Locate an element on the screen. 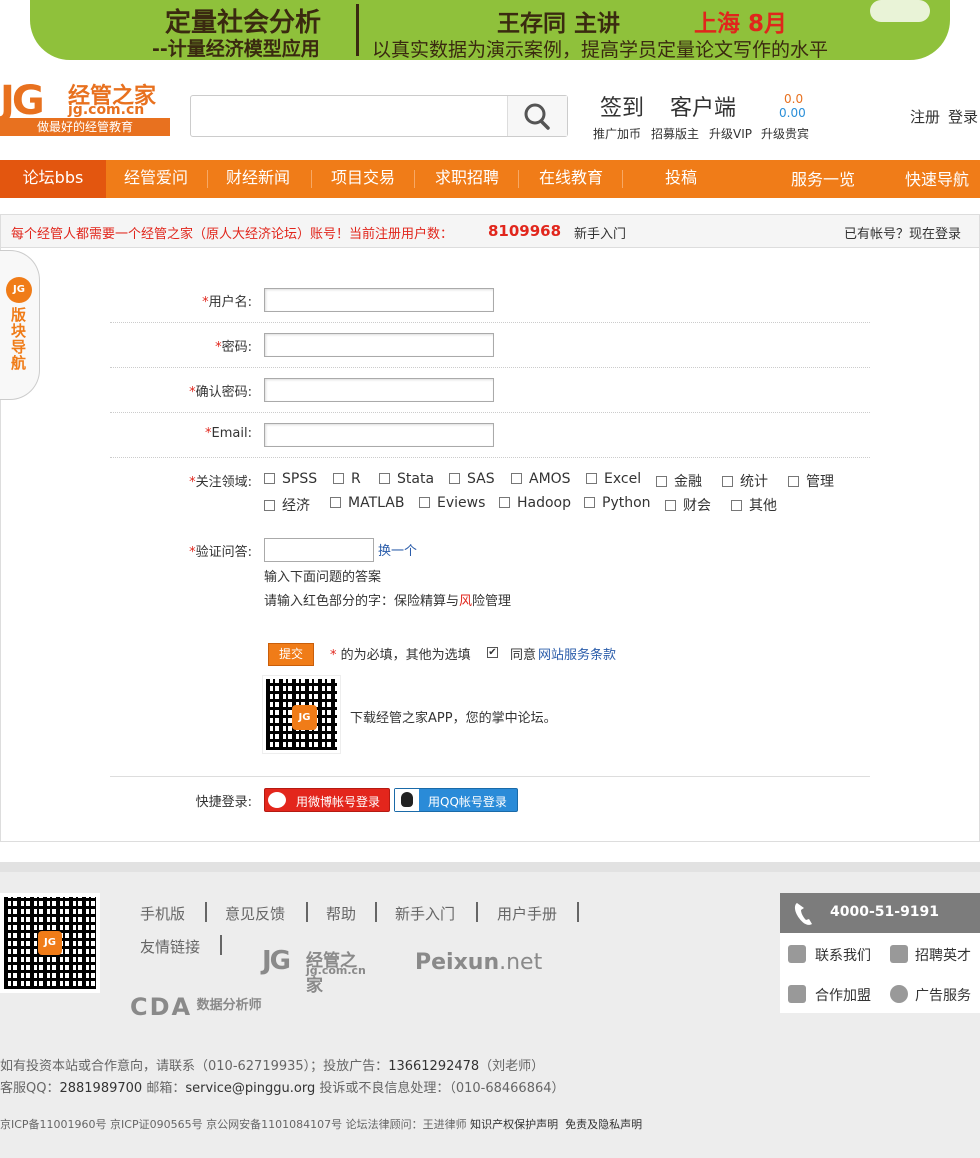  field-checkbox: Python is located at coordinates (617, 503).